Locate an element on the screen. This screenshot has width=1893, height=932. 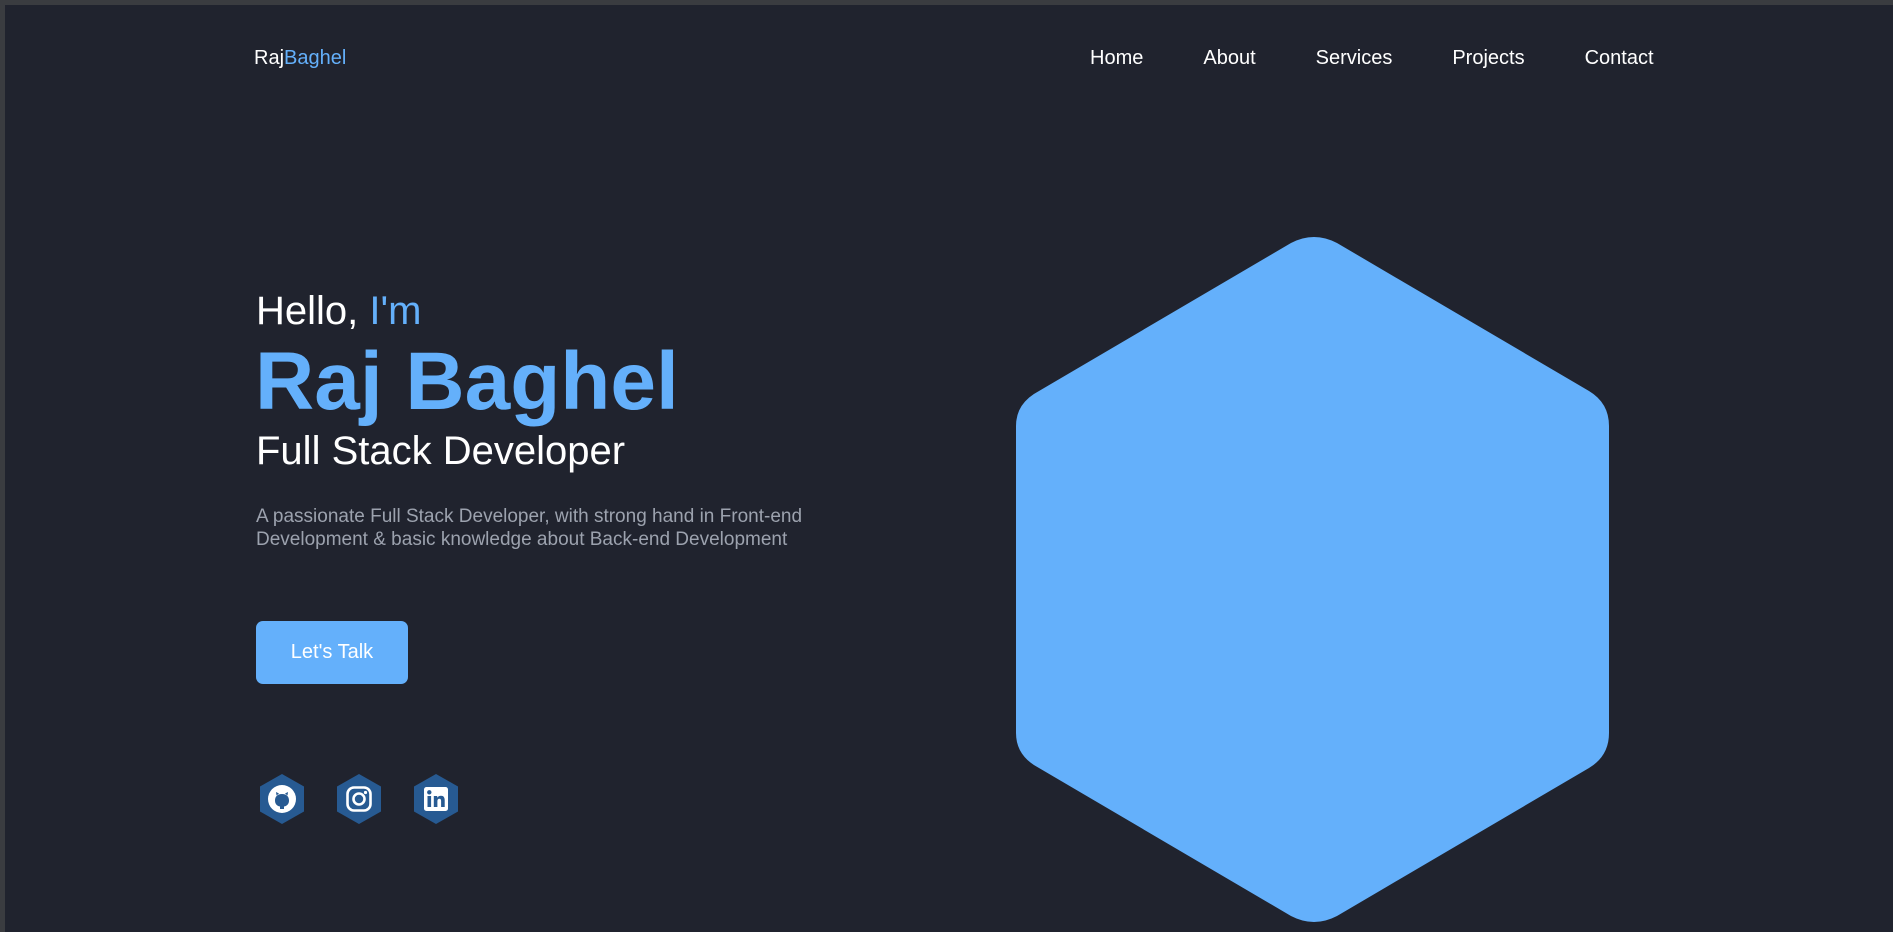
nav-about: About is located at coordinates (1229, 58).